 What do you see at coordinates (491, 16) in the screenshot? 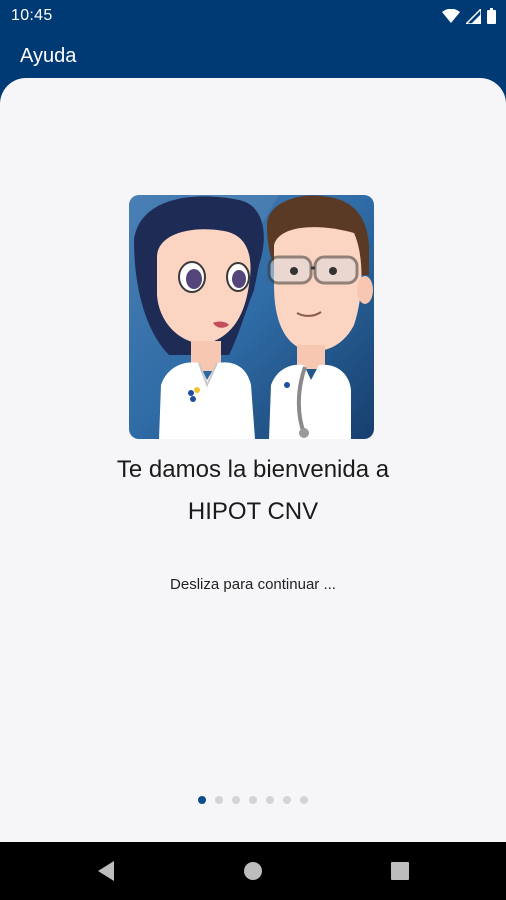
I see `battery-icon` at bounding box center [491, 16].